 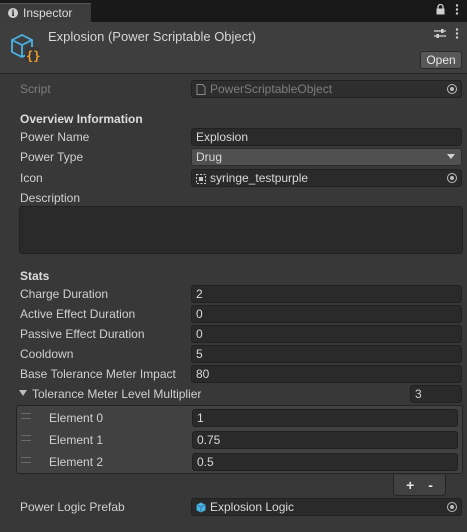 I want to click on element-value-field: 0.75, so click(x=325, y=440).